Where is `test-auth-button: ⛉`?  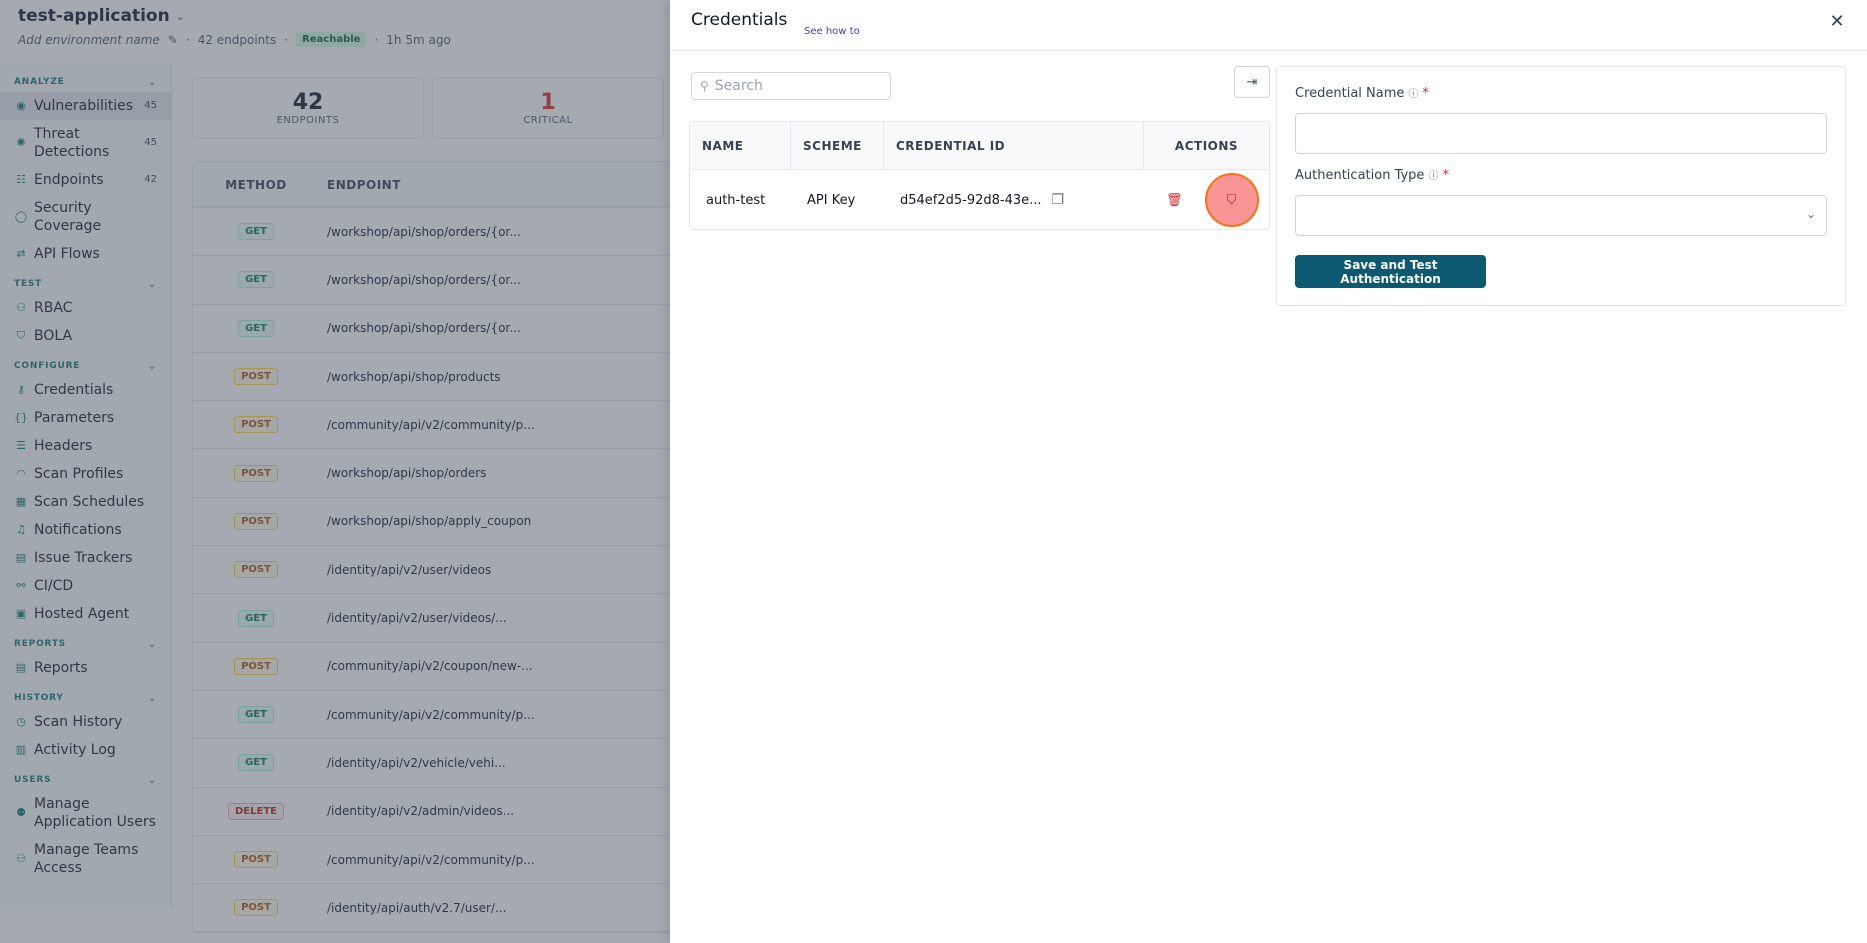 test-auth-button: ⛉ is located at coordinates (1231, 200).